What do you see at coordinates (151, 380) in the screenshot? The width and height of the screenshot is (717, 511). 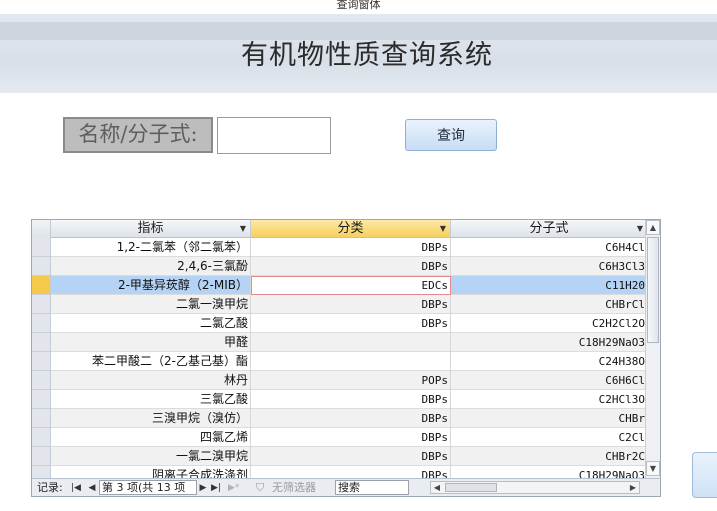 I see `cell-indicator: 林丹` at bounding box center [151, 380].